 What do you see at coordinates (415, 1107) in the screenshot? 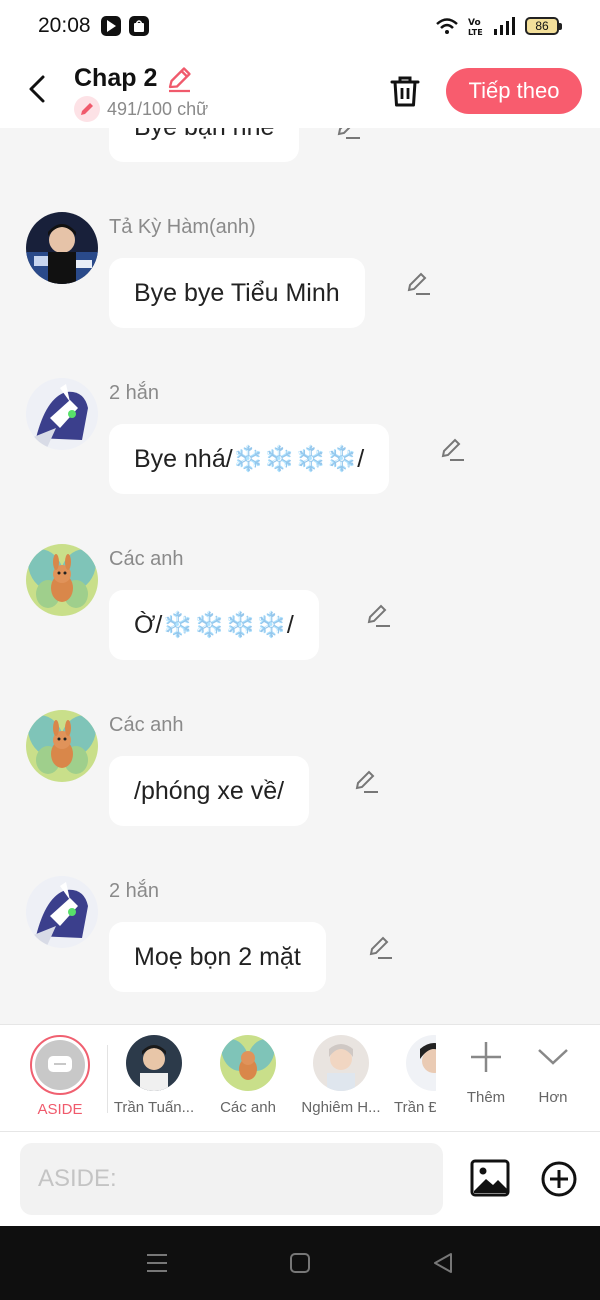
I see `character-label: Trần Đ` at bounding box center [415, 1107].